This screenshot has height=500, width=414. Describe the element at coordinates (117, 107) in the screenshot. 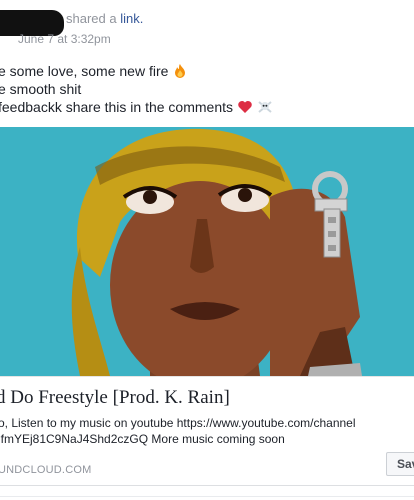

I see `post-line-text: feedbackk share this in the comments` at that location.